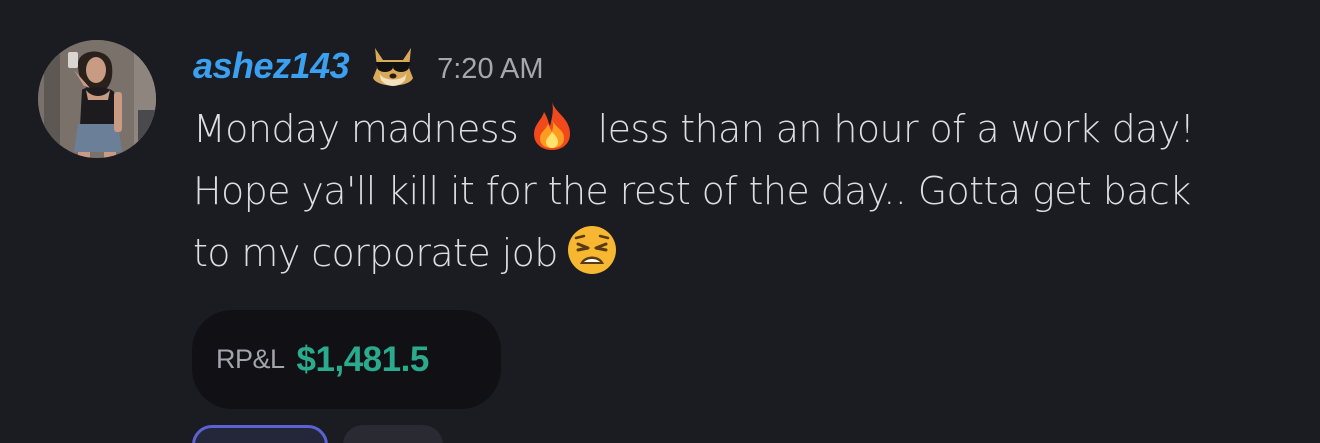  Describe the element at coordinates (368, 66) in the screenshot. I see `message-header: ashez143 7:20 AM` at that location.